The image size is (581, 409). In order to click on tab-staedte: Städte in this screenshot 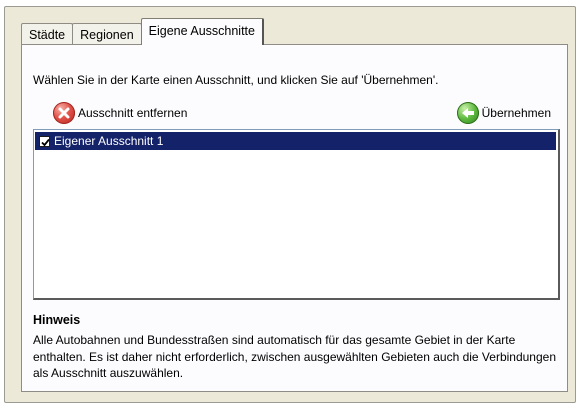, I will do `click(47, 34)`.